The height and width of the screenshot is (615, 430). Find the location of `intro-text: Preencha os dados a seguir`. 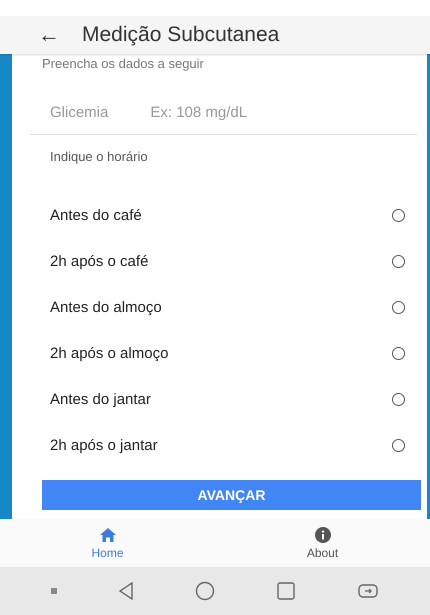

intro-text: Preencha os dados a seguir is located at coordinates (123, 63).